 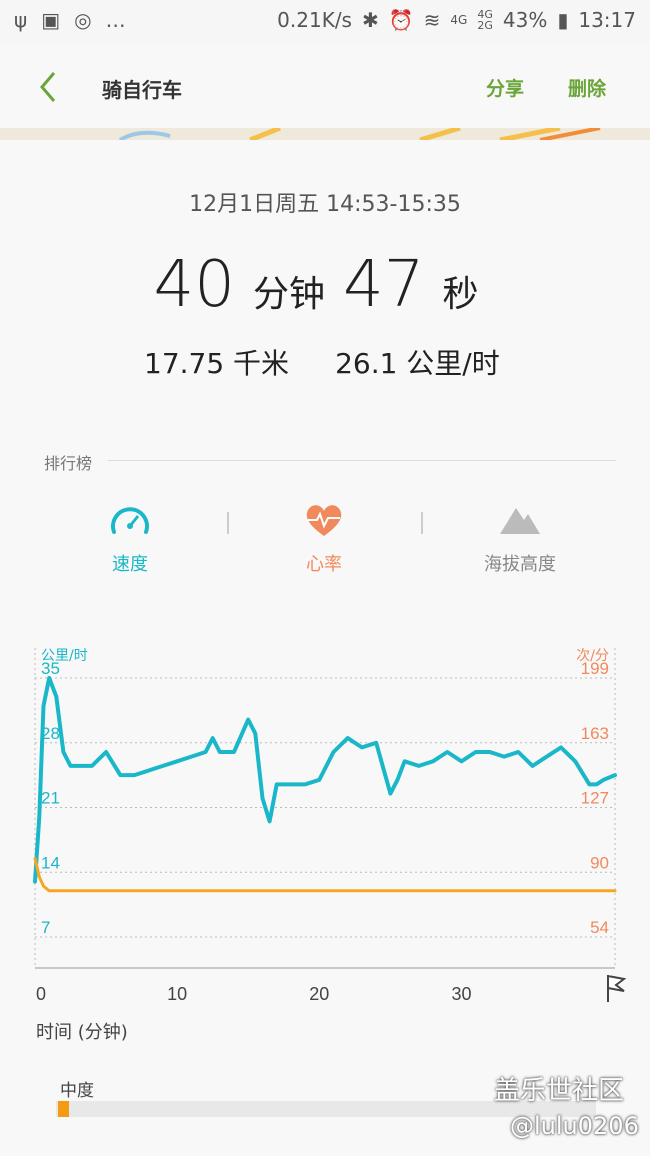 I want to click on watermark-community: 盖乐世社区, so click(x=559, y=1091).